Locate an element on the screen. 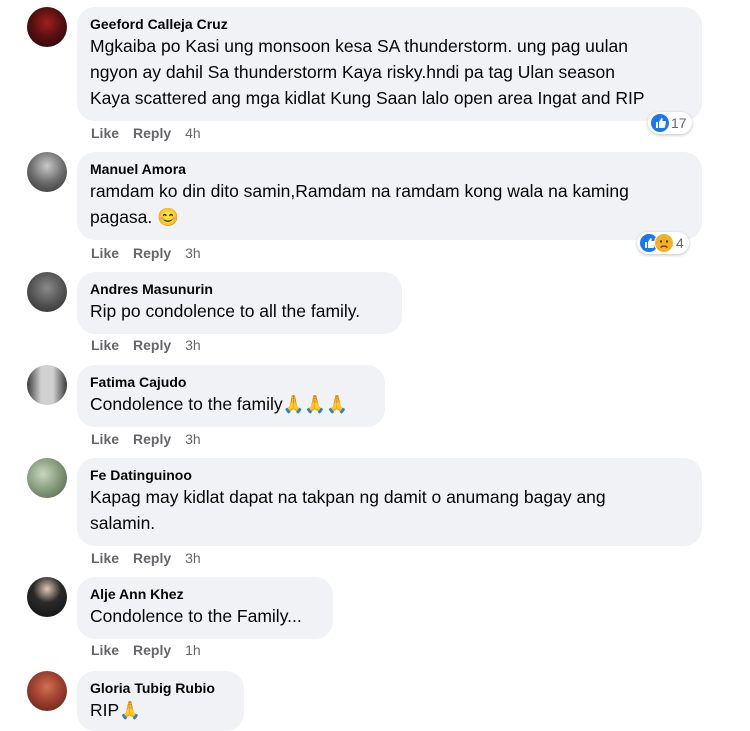 The width and height of the screenshot is (750, 731). reaction-count-label: 17 is located at coordinates (679, 123).